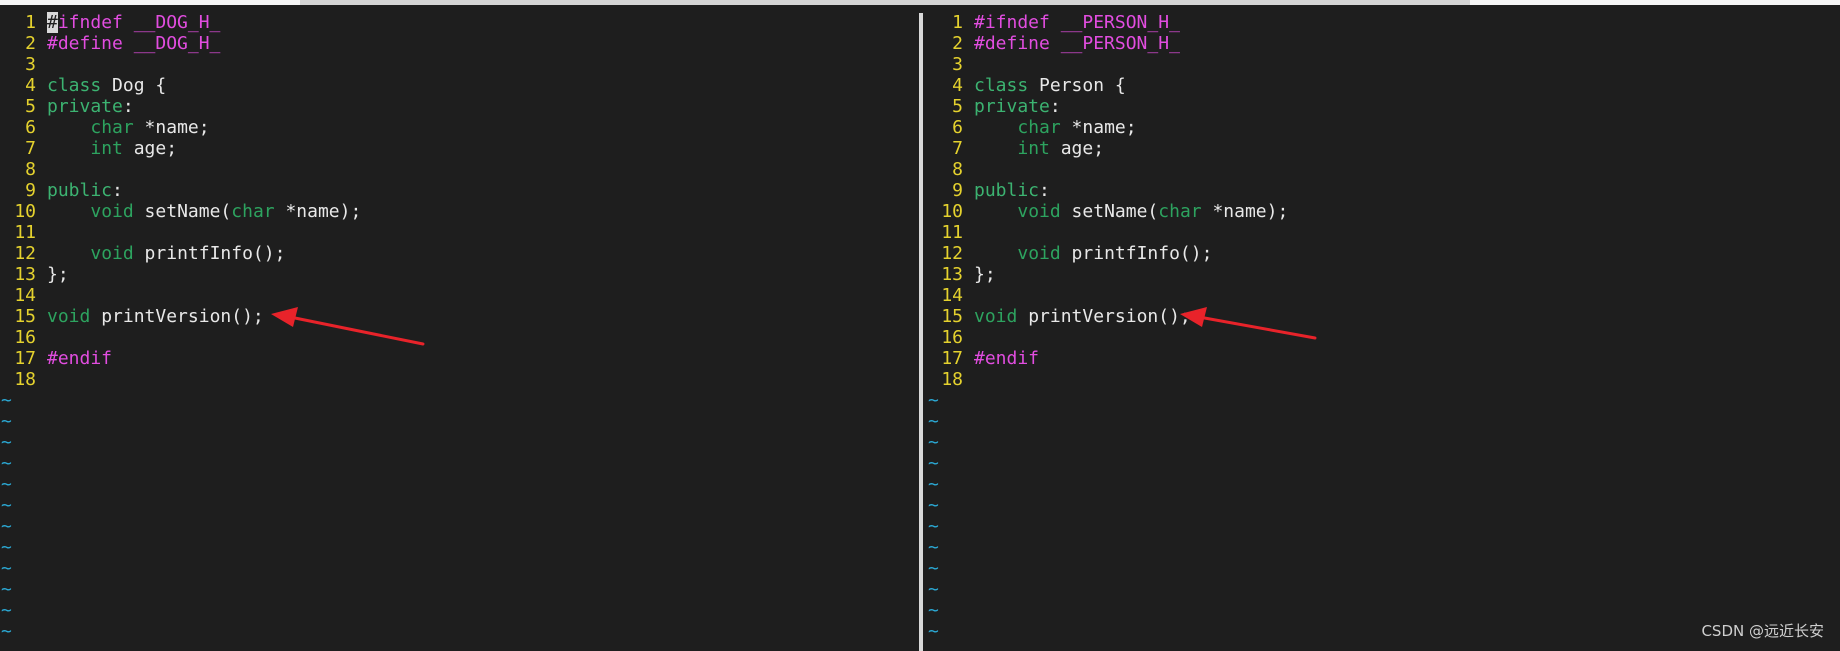 The image size is (1840, 651). What do you see at coordinates (1762, 631) in the screenshot?
I see `watermark: CSDN @远近长安` at bounding box center [1762, 631].